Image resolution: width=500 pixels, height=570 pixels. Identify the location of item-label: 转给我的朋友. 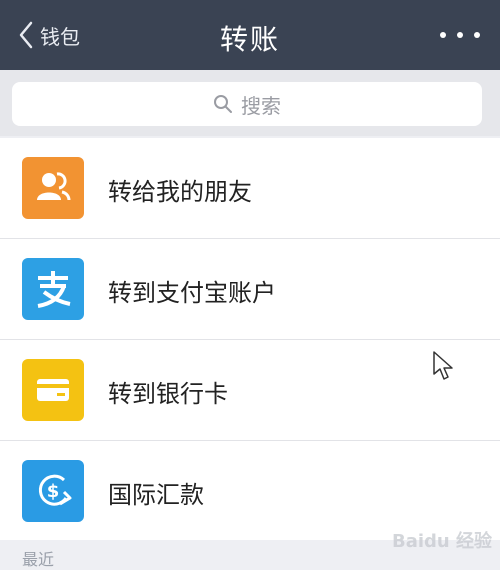
(180, 192).